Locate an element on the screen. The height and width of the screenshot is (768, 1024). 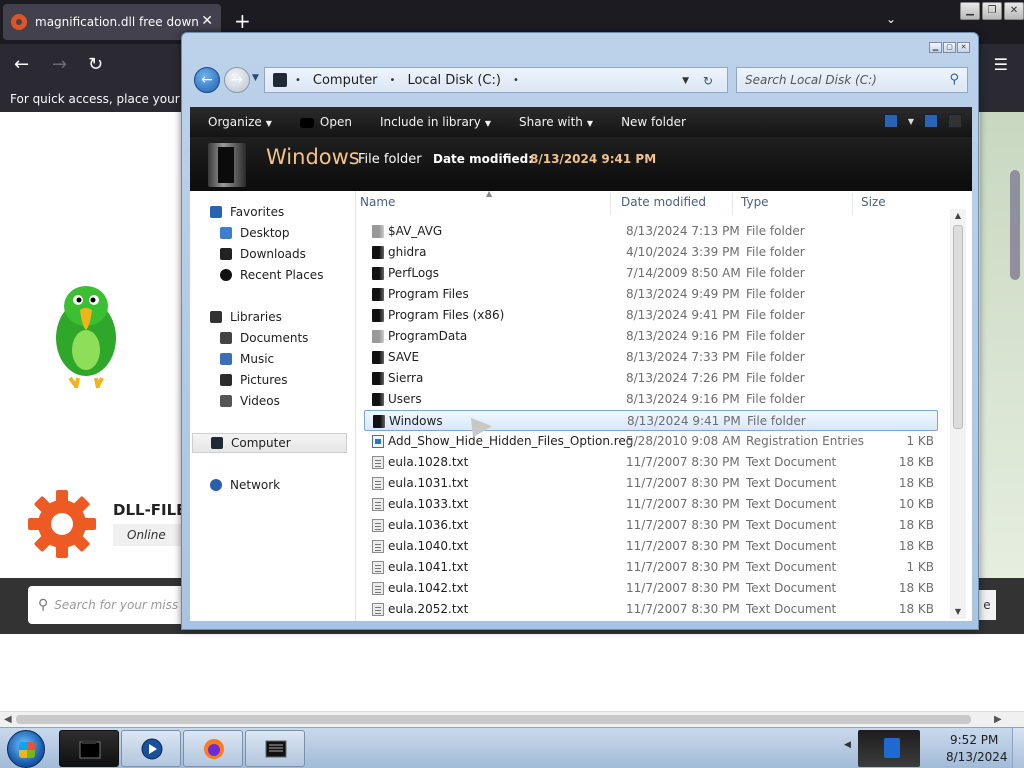
file-name: eula.1028.txt is located at coordinates (428, 462).